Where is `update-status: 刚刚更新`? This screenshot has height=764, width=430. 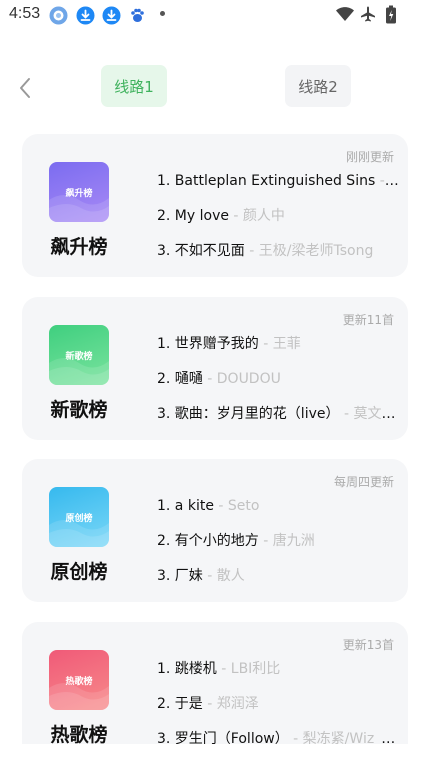
update-status: 刚刚更新 is located at coordinates (369, 157).